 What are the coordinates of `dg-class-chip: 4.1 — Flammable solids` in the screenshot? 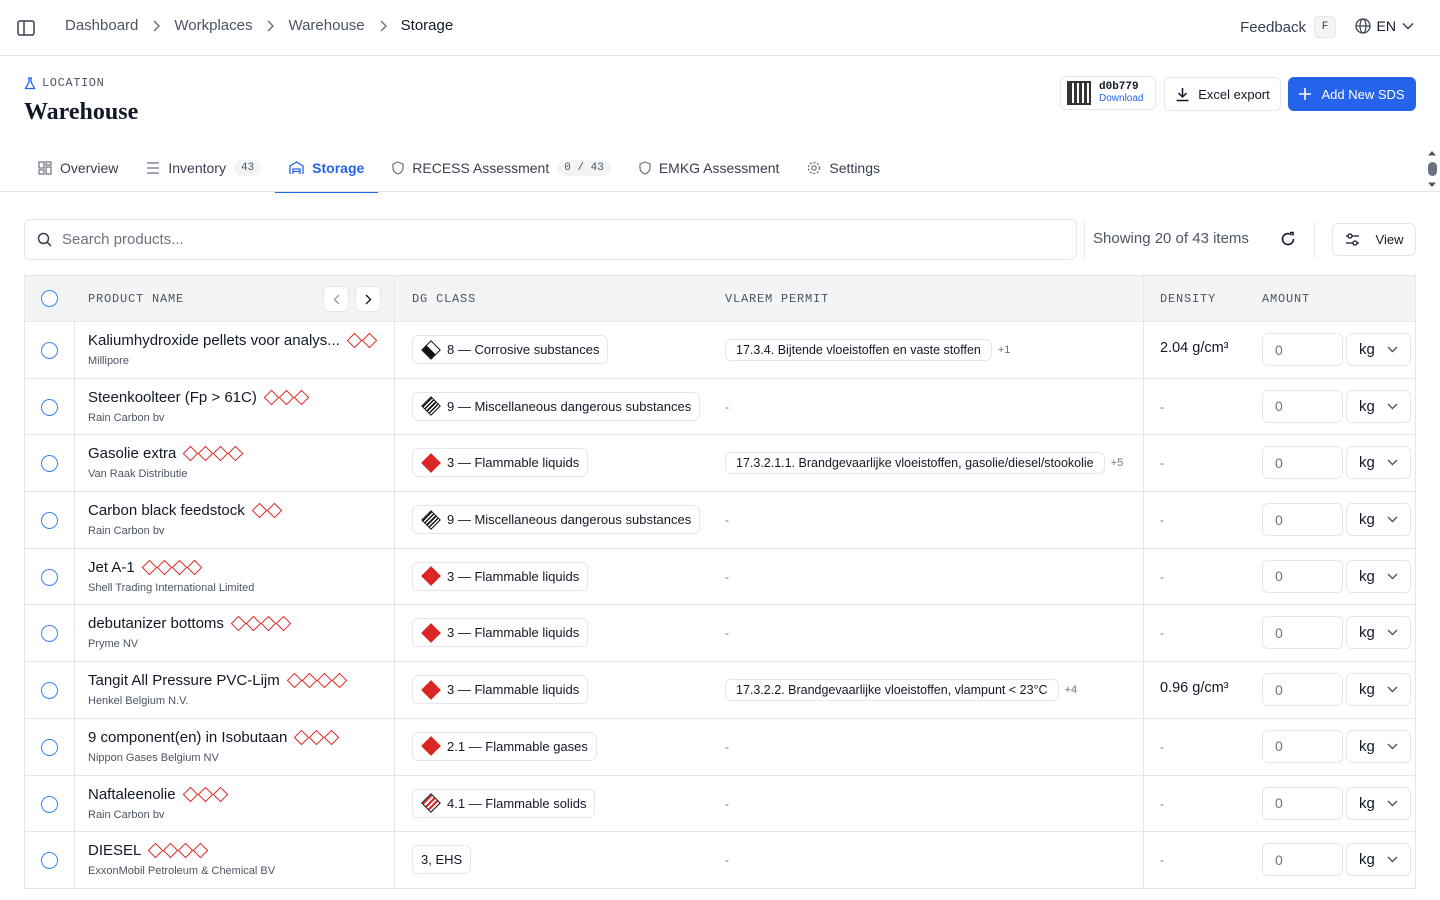 It's located at (504, 803).